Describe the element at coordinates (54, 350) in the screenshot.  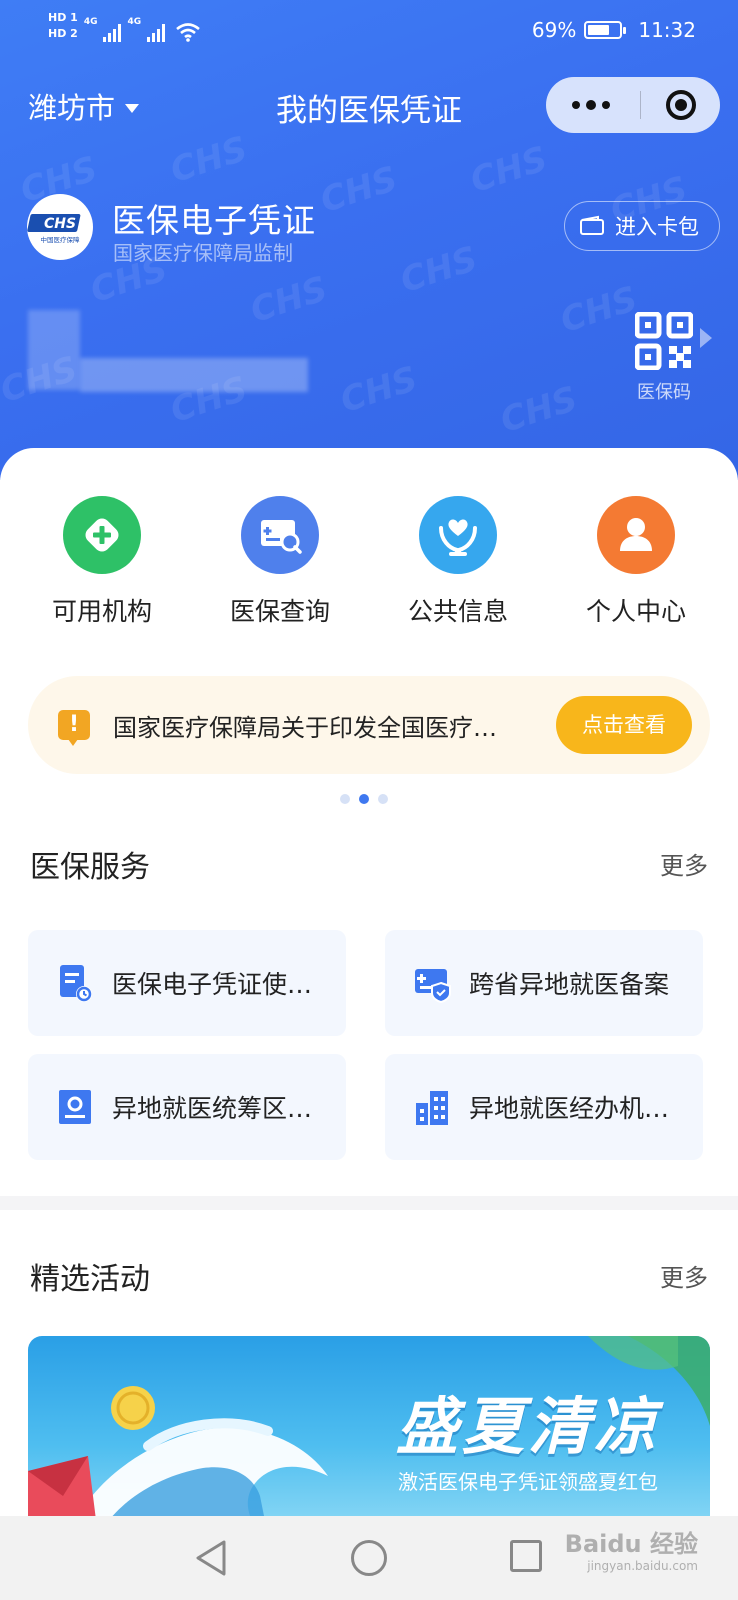
I see `masked-name` at that location.